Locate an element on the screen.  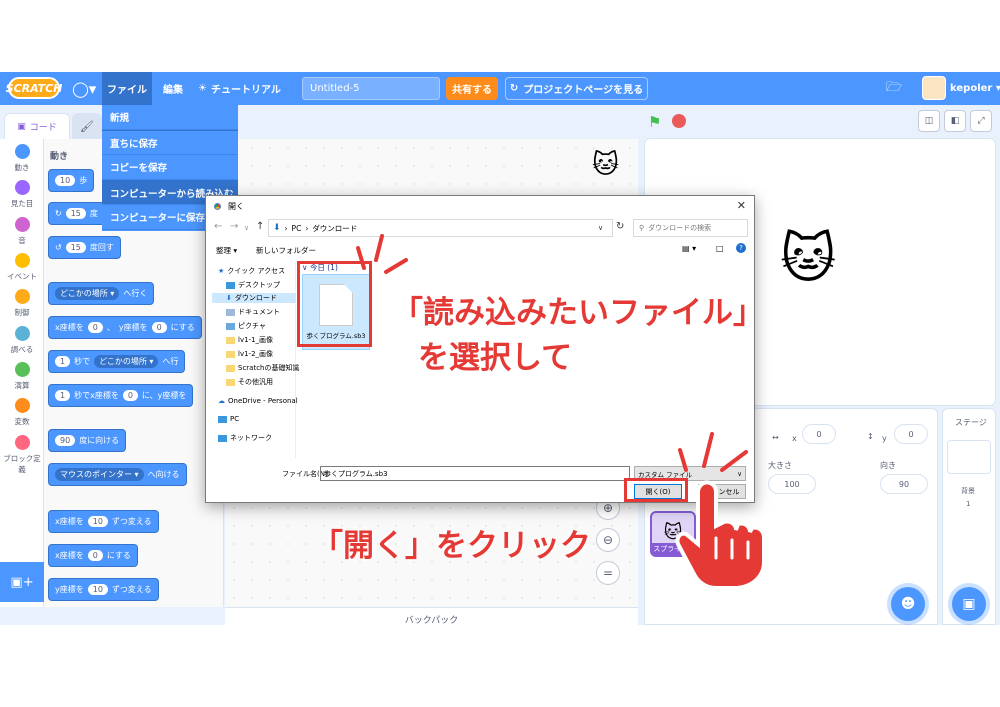
nav-folder-other: その他汎用 is located at coordinates (249, 382).